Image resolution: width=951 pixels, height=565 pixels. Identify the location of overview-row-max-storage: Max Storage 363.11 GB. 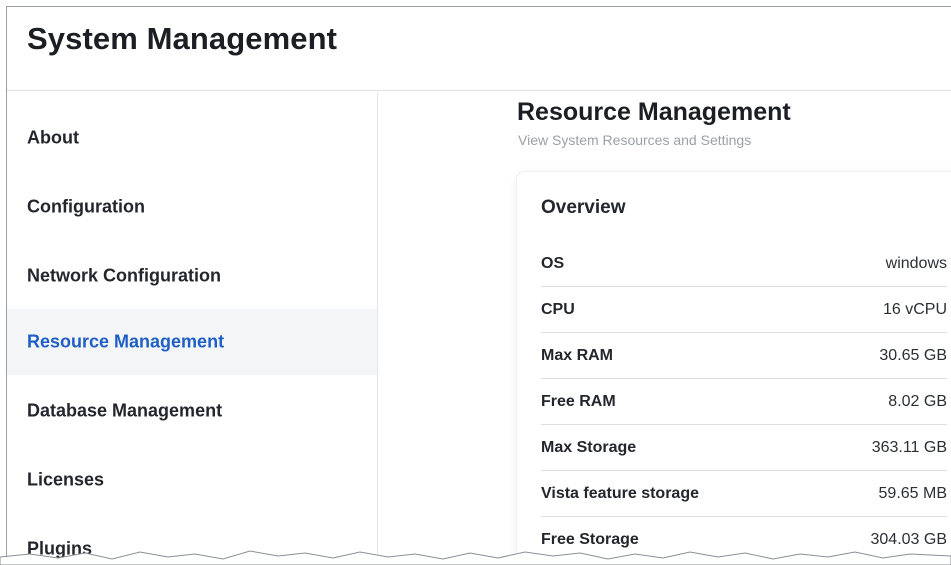
(744, 448).